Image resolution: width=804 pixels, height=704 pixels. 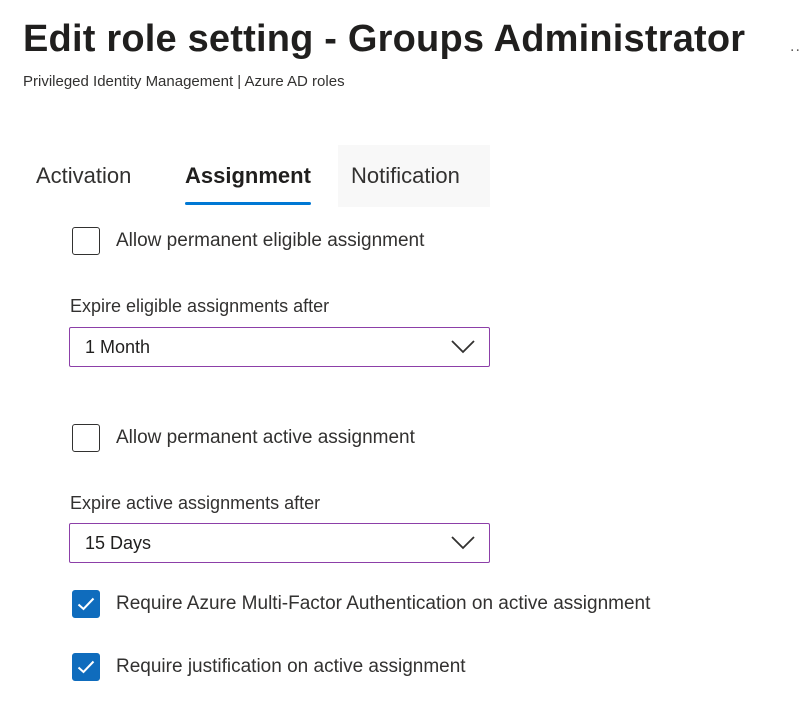 What do you see at coordinates (384, 39) in the screenshot?
I see `page-title: Edit role setting - Groups Administrator` at bounding box center [384, 39].